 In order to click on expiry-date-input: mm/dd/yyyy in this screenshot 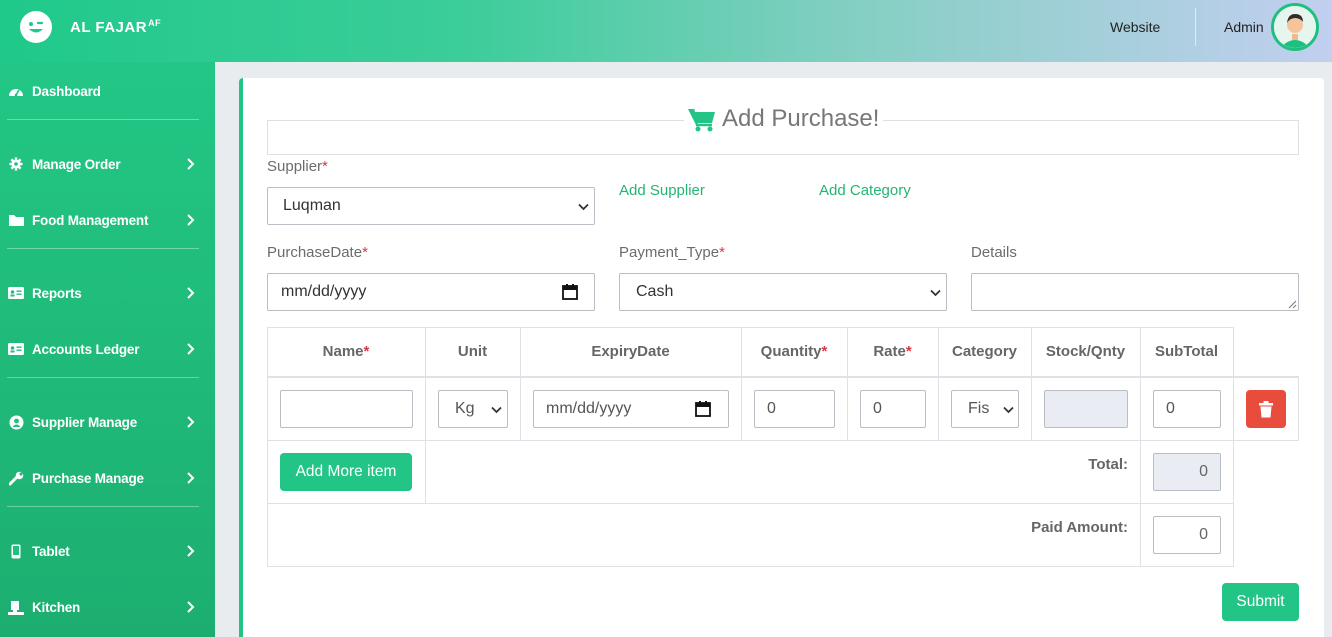, I will do `click(631, 409)`.